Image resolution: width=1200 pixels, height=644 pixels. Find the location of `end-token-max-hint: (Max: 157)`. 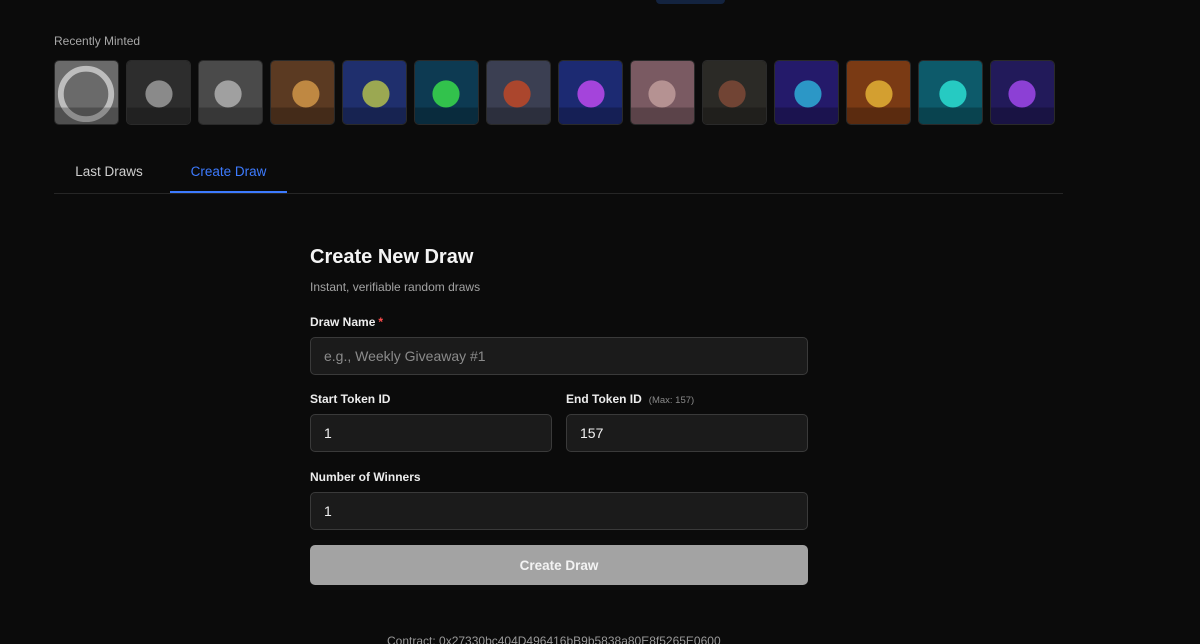

end-token-max-hint: (Max: 157) is located at coordinates (671, 400).